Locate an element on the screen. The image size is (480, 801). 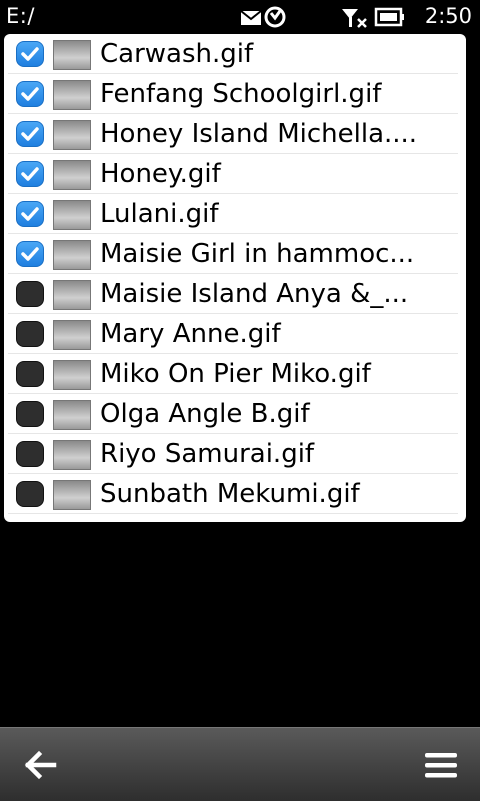
file-row: Olga Angle B.gif is located at coordinates (235, 414).